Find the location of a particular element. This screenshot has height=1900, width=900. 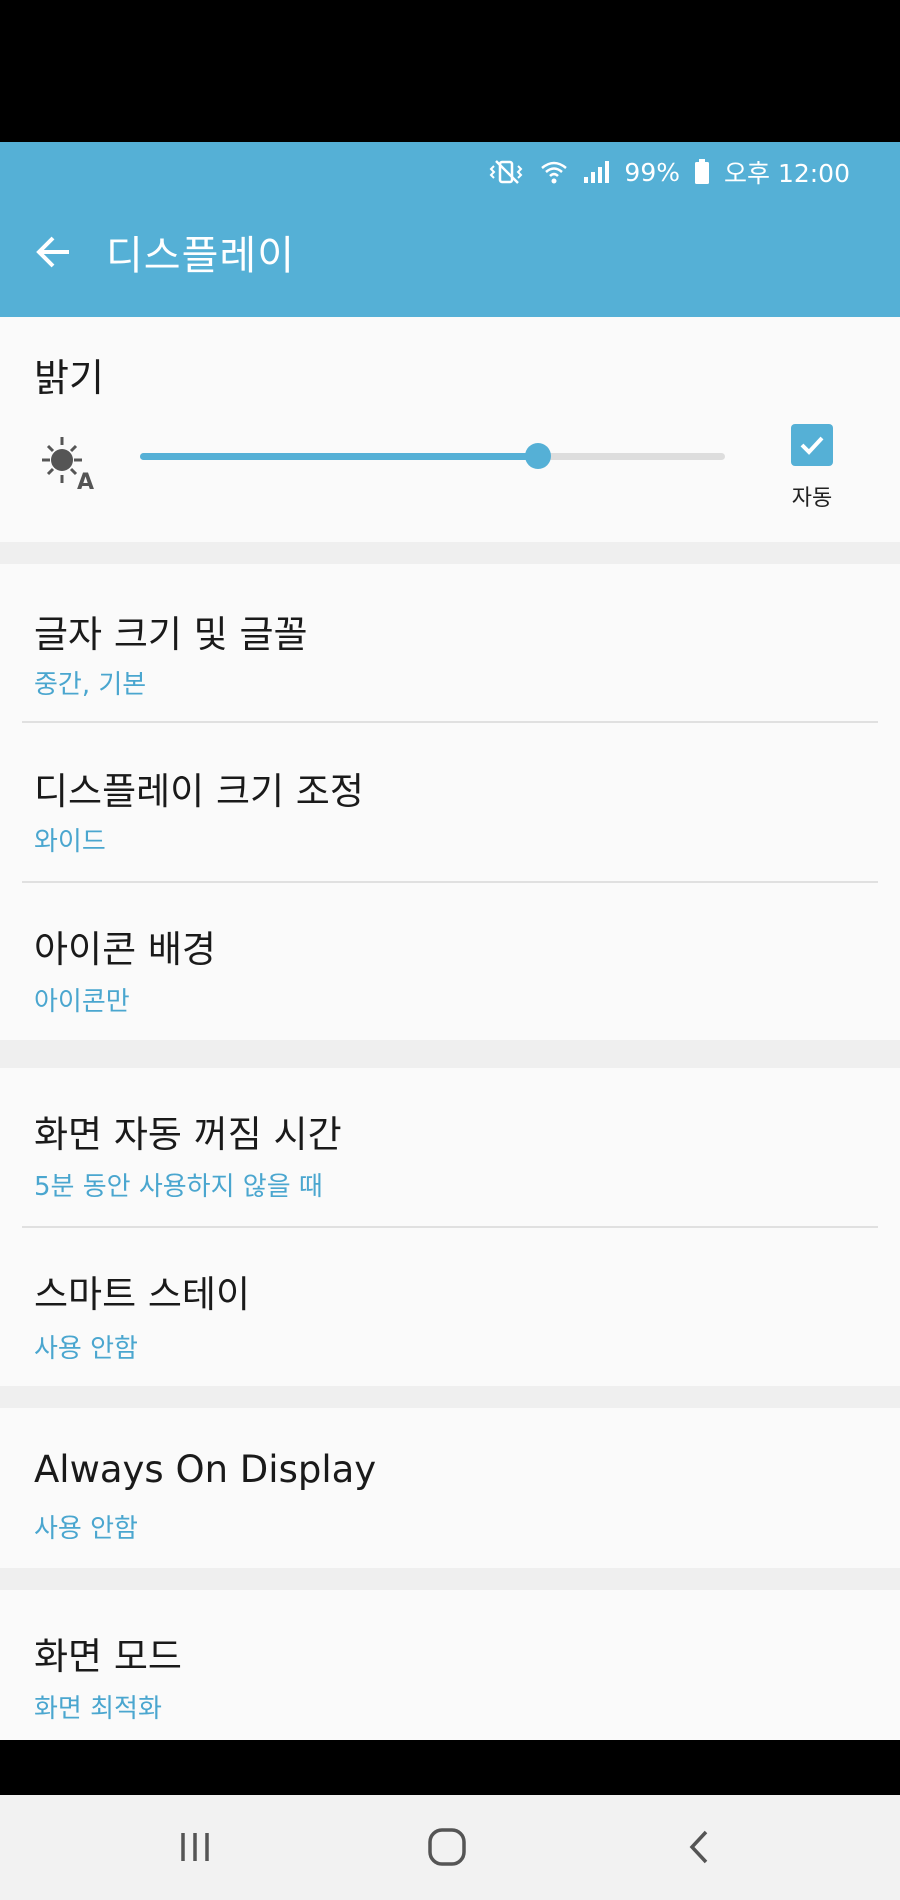

auto-brightness-label: 자동 is located at coordinates (812, 498).